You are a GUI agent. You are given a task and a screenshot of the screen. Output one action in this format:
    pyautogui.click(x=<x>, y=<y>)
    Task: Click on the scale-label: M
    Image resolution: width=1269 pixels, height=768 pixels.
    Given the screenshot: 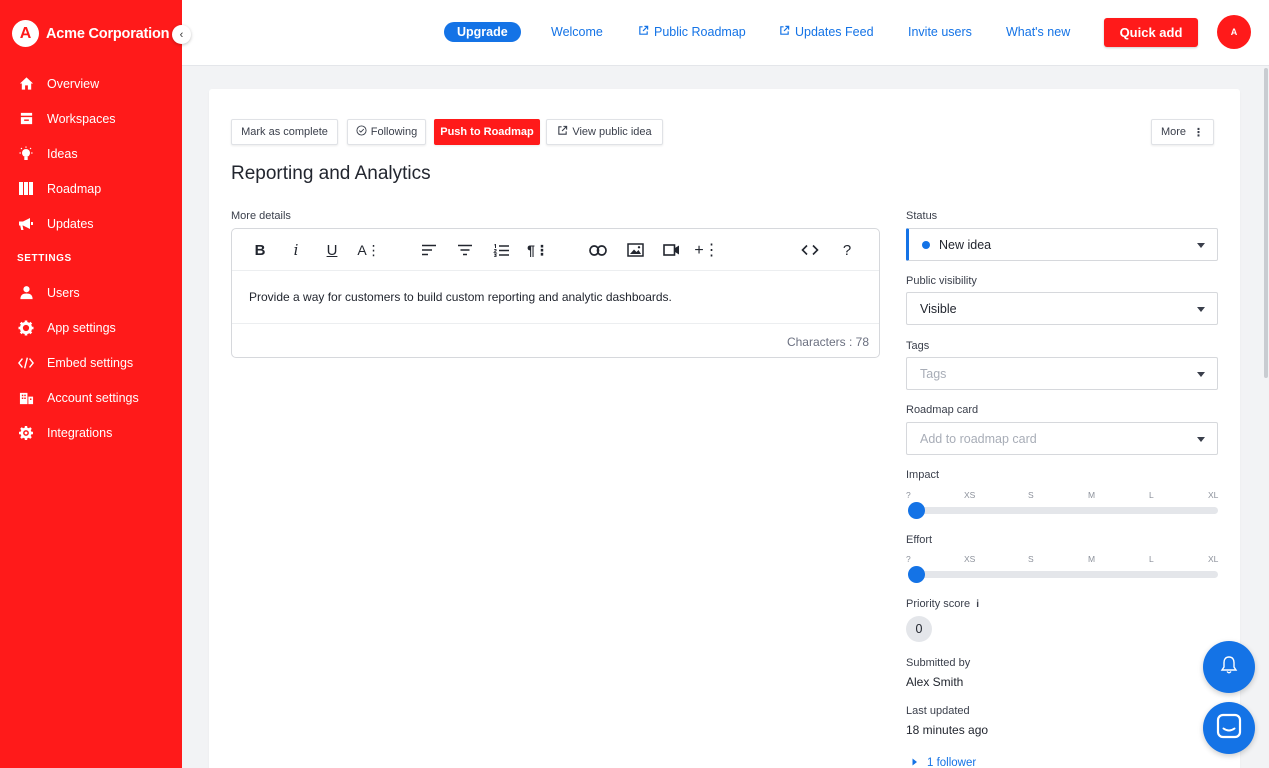 What is the action you would take?
    pyautogui.click(x=1092, y=495)
    